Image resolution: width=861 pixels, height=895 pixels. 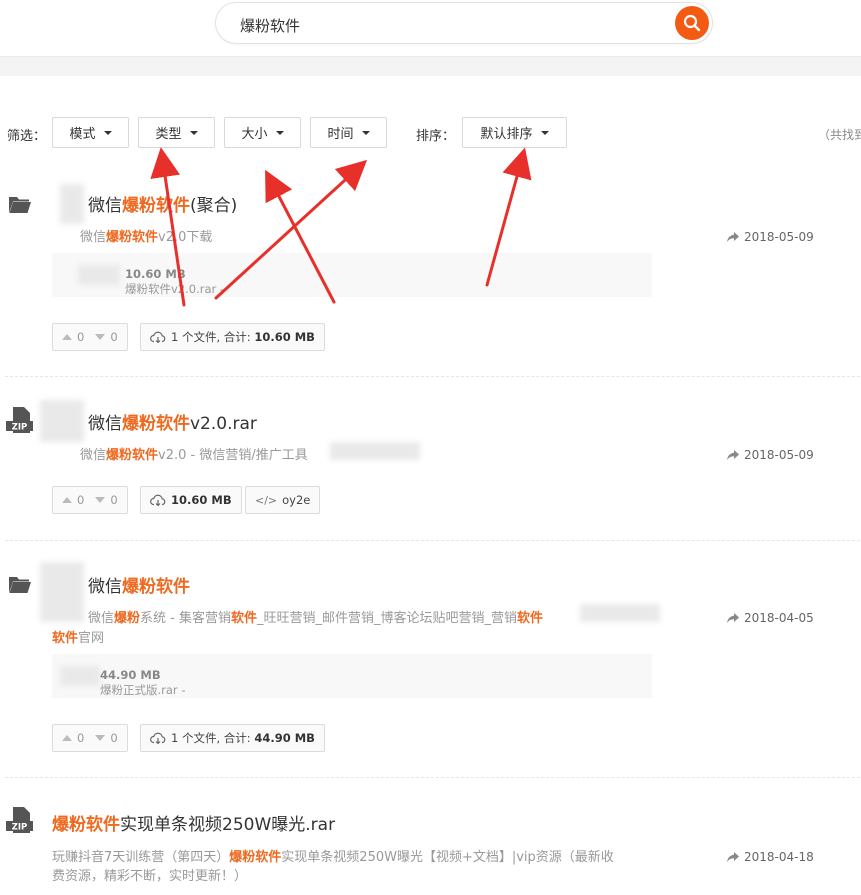 I want to click on search-box, so click(x=464, y=23).